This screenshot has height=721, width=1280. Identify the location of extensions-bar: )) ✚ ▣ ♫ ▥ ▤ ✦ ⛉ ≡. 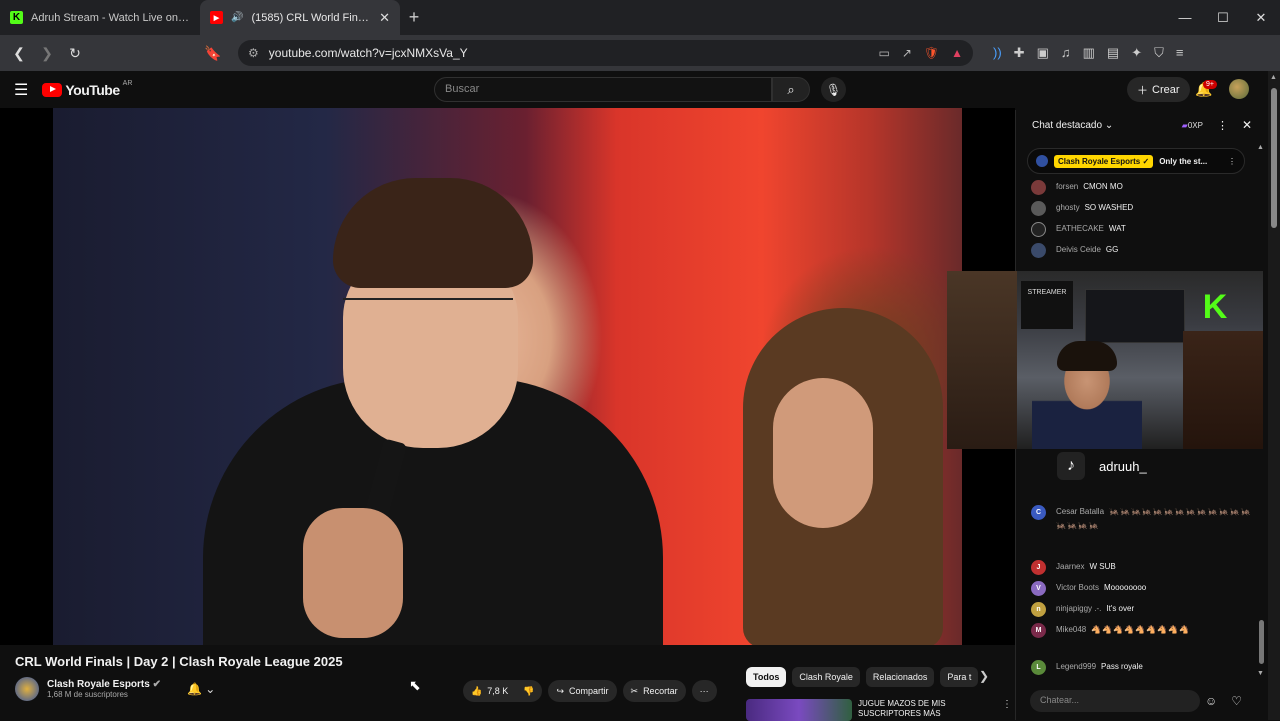
(1088, 53).